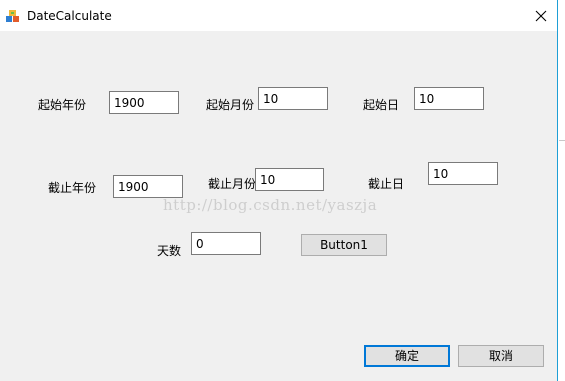 The image size is (565, 381). I want to click on start-month-label: 起始月份, so click(230, 105).